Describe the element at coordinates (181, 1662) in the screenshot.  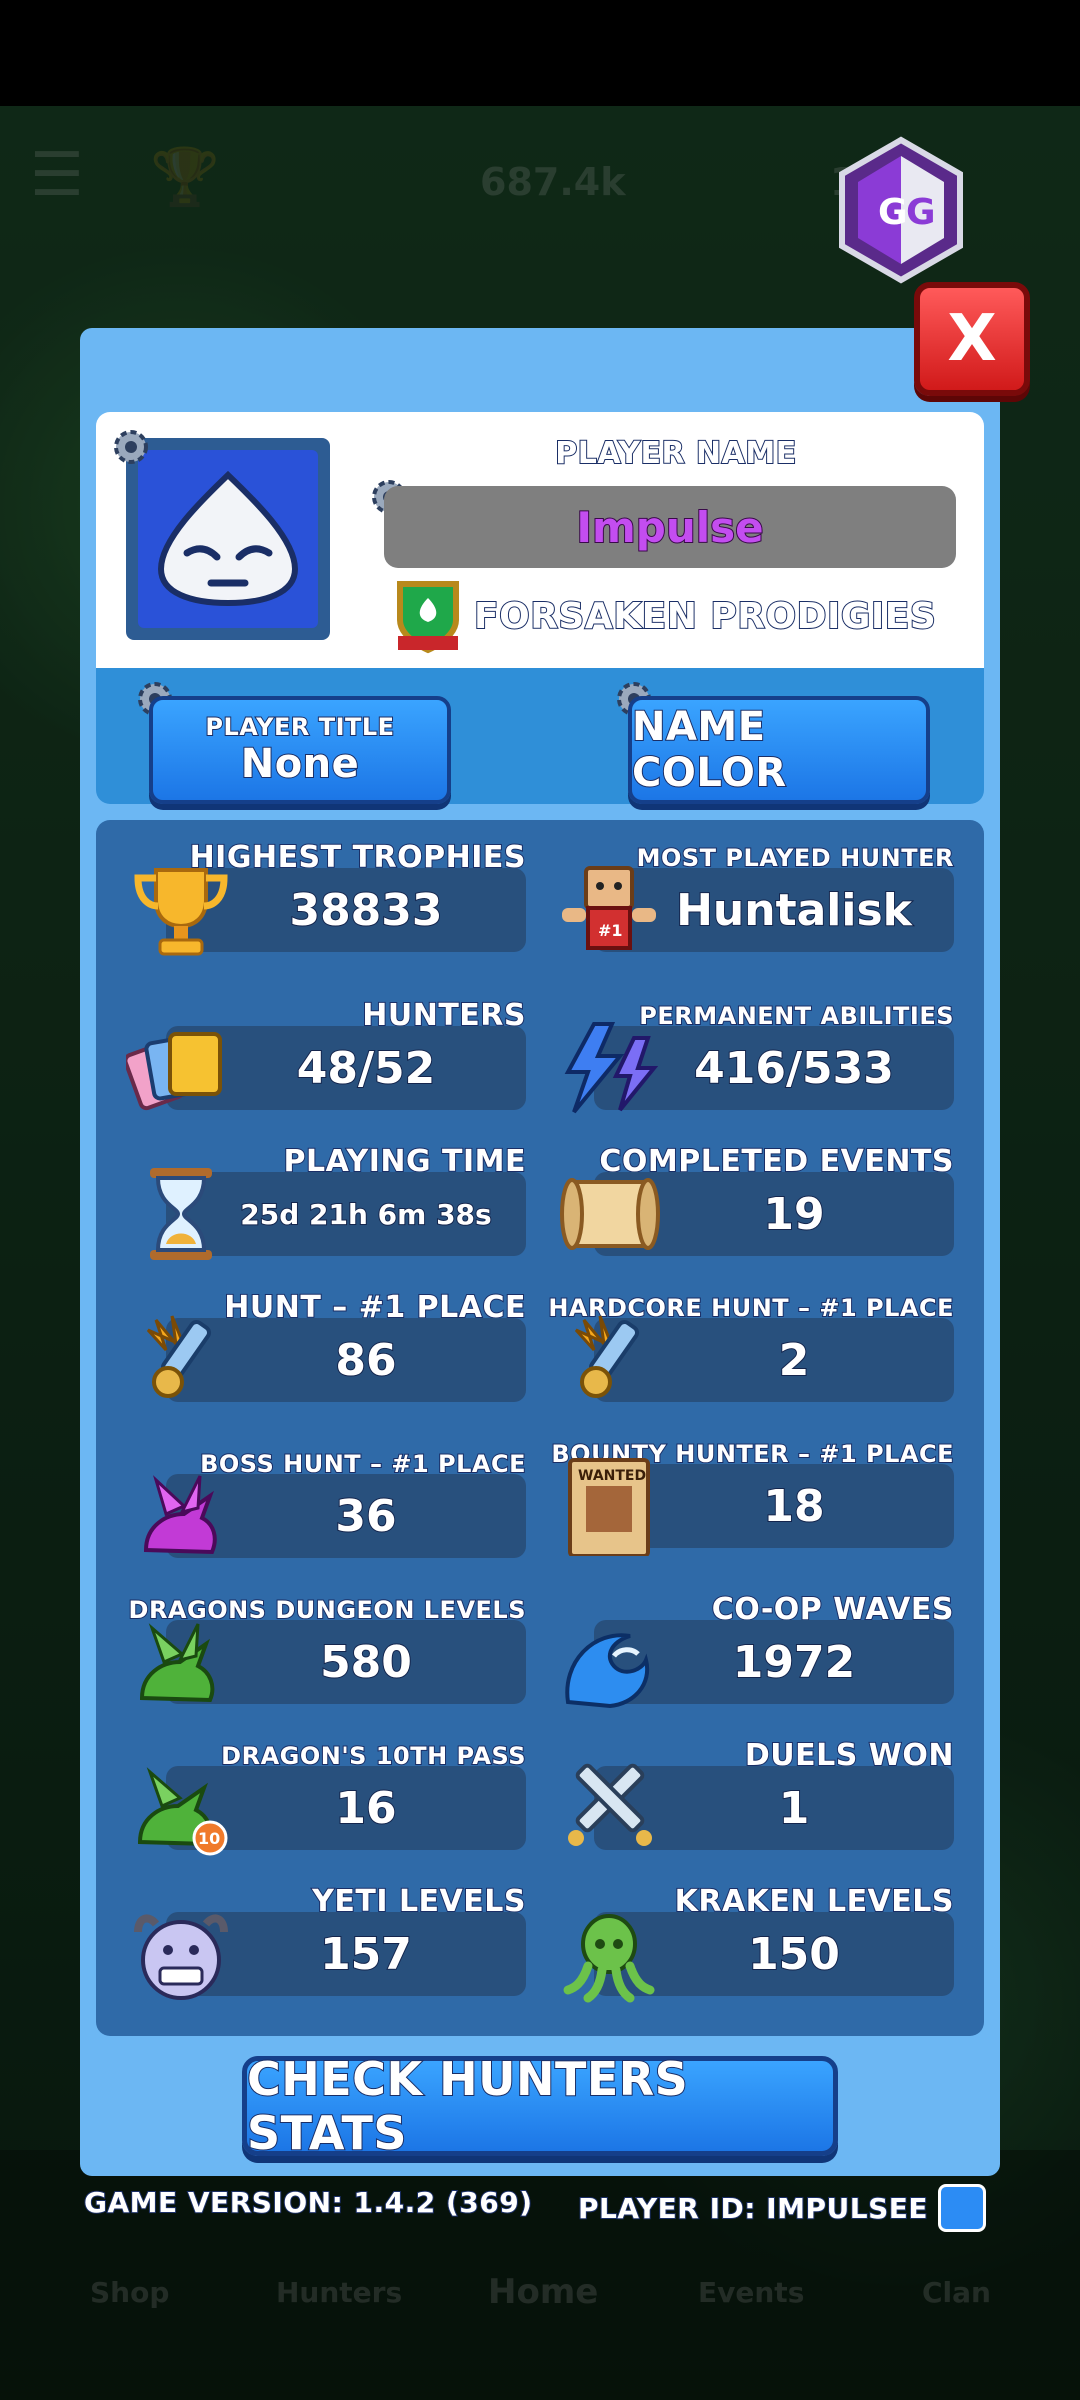
I see `green-dragon-icon` at that location.